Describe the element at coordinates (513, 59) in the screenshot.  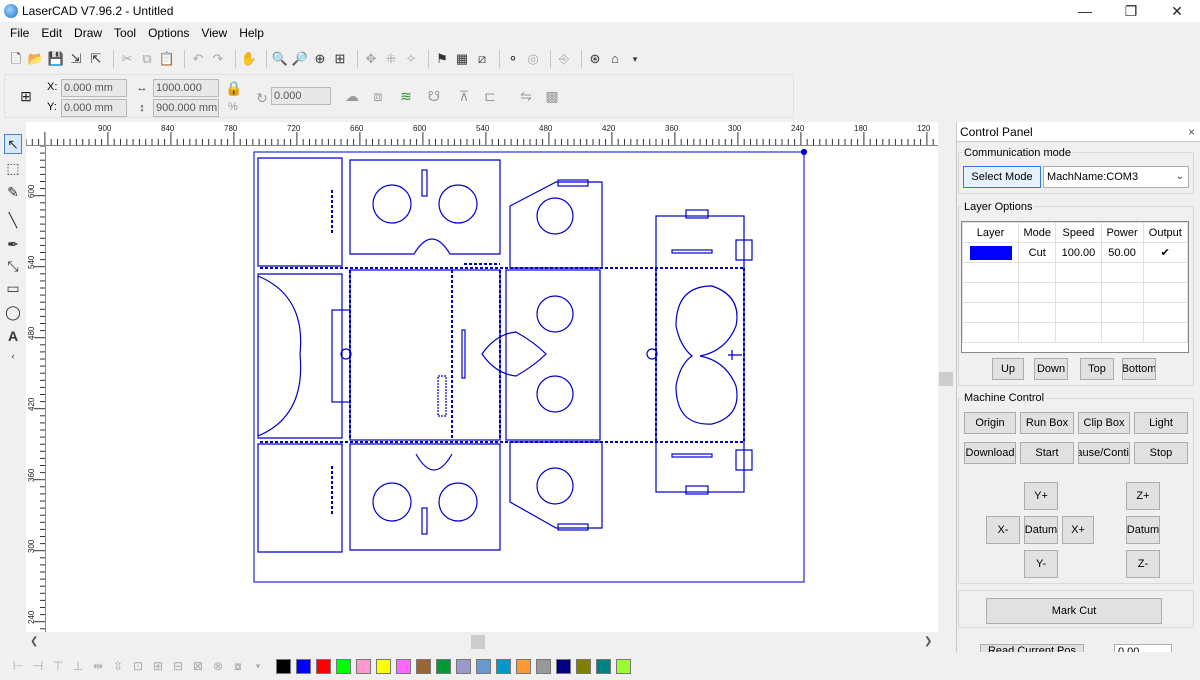
I see `cut-order-icon: ⚬` at that location.